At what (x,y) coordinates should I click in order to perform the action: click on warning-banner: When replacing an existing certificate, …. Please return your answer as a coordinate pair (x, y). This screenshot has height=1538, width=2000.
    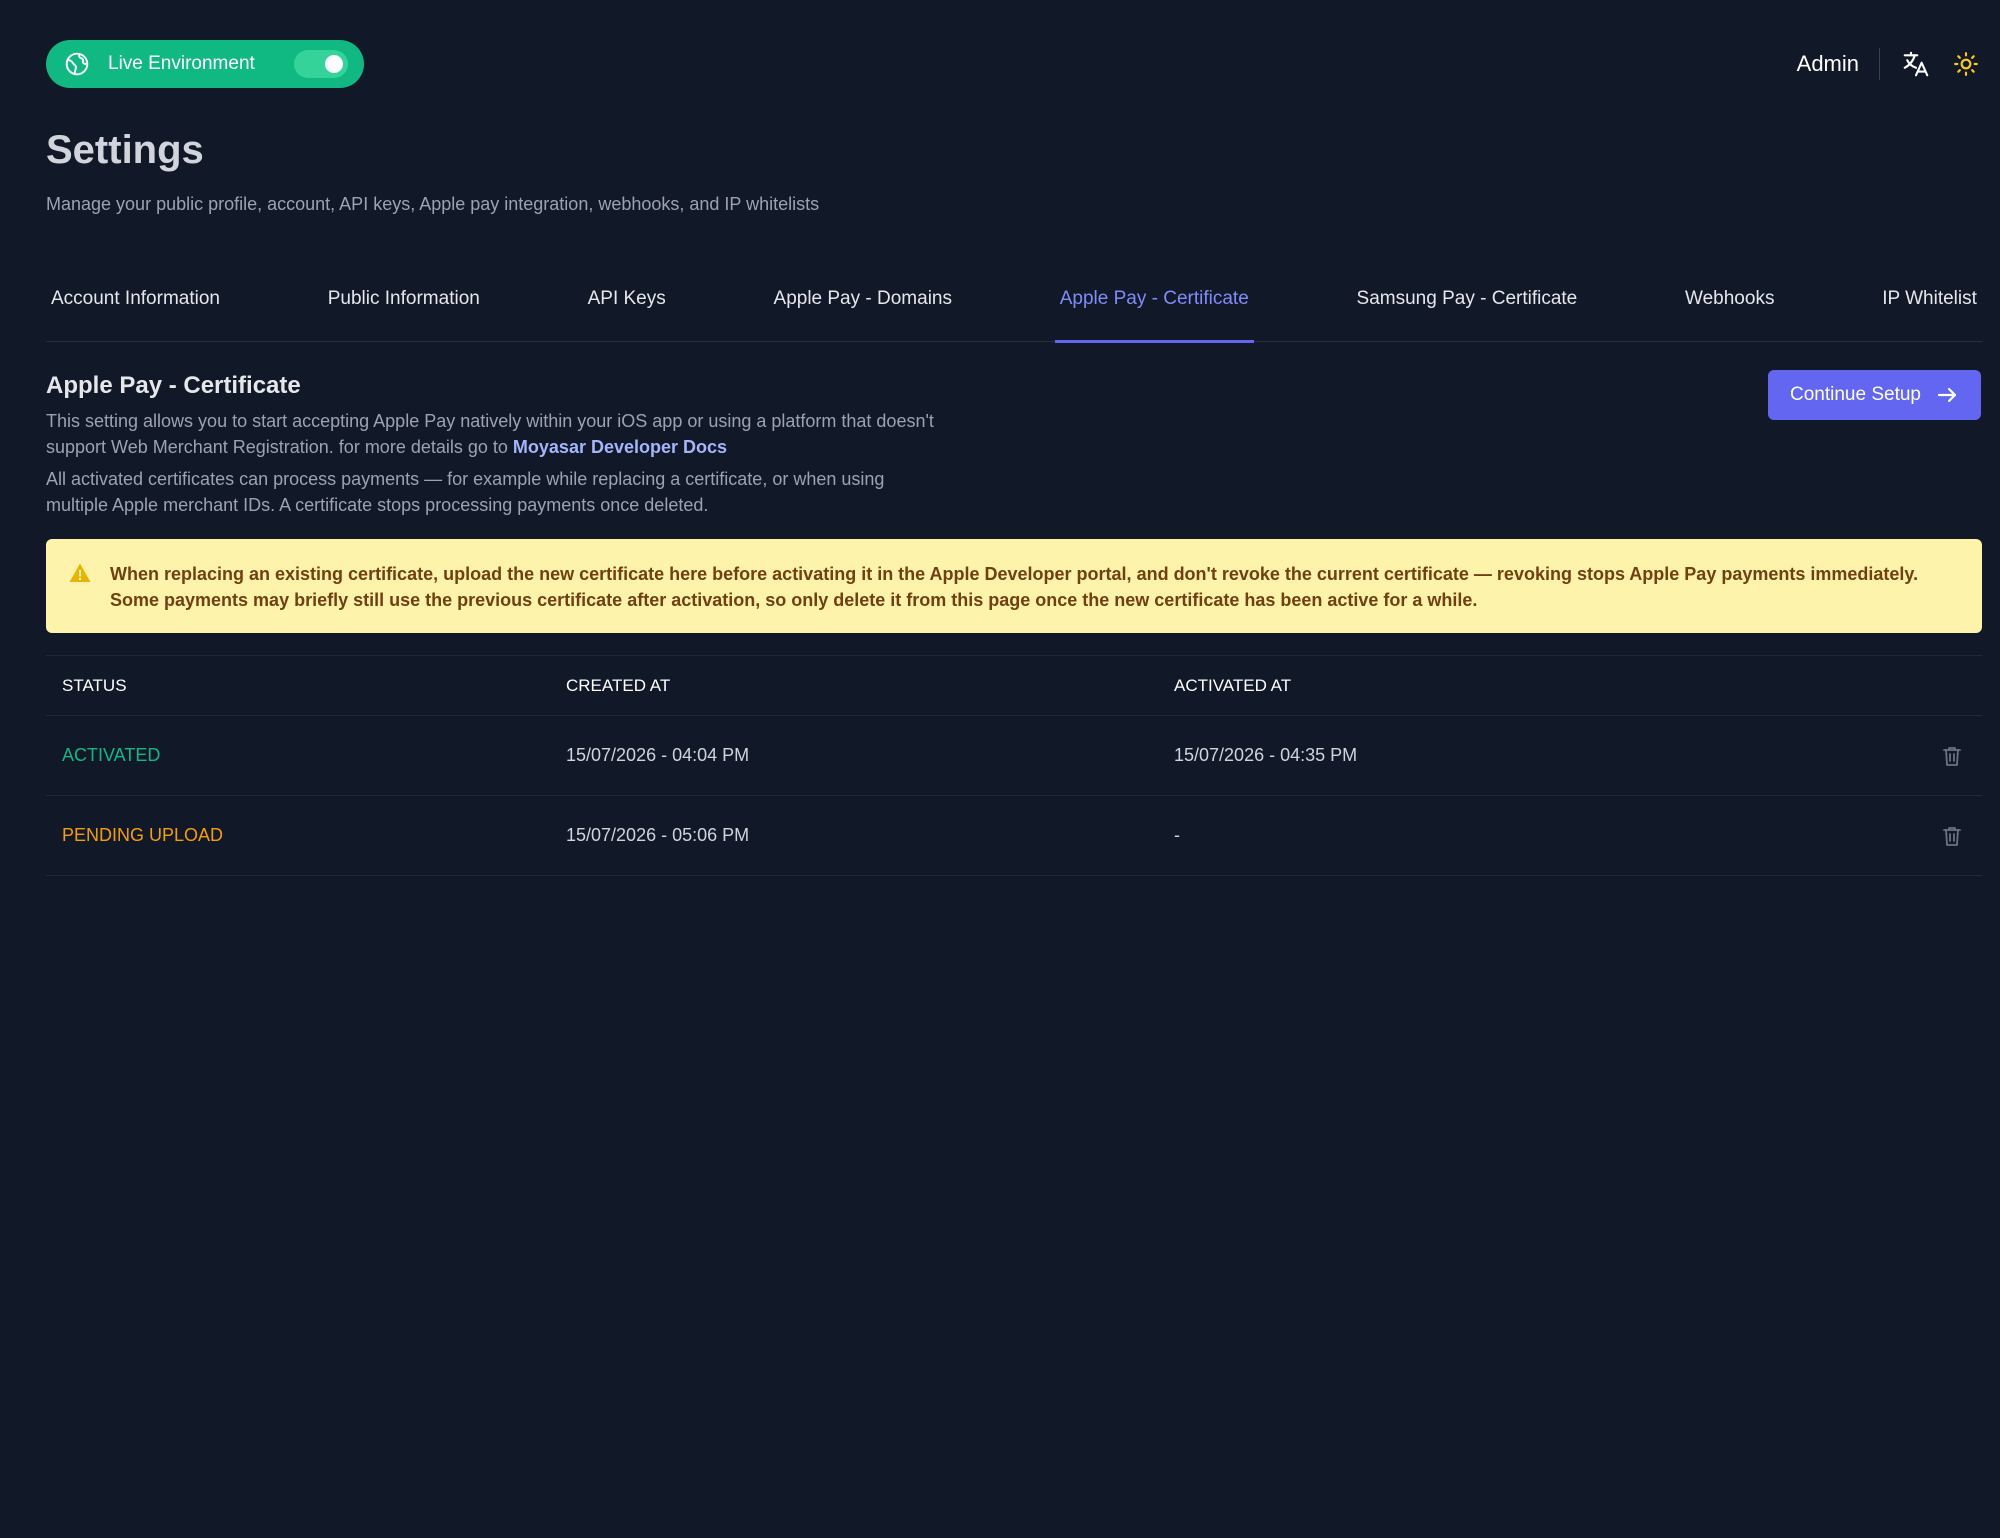
    Looking at the image, I should click on (1014, 586).